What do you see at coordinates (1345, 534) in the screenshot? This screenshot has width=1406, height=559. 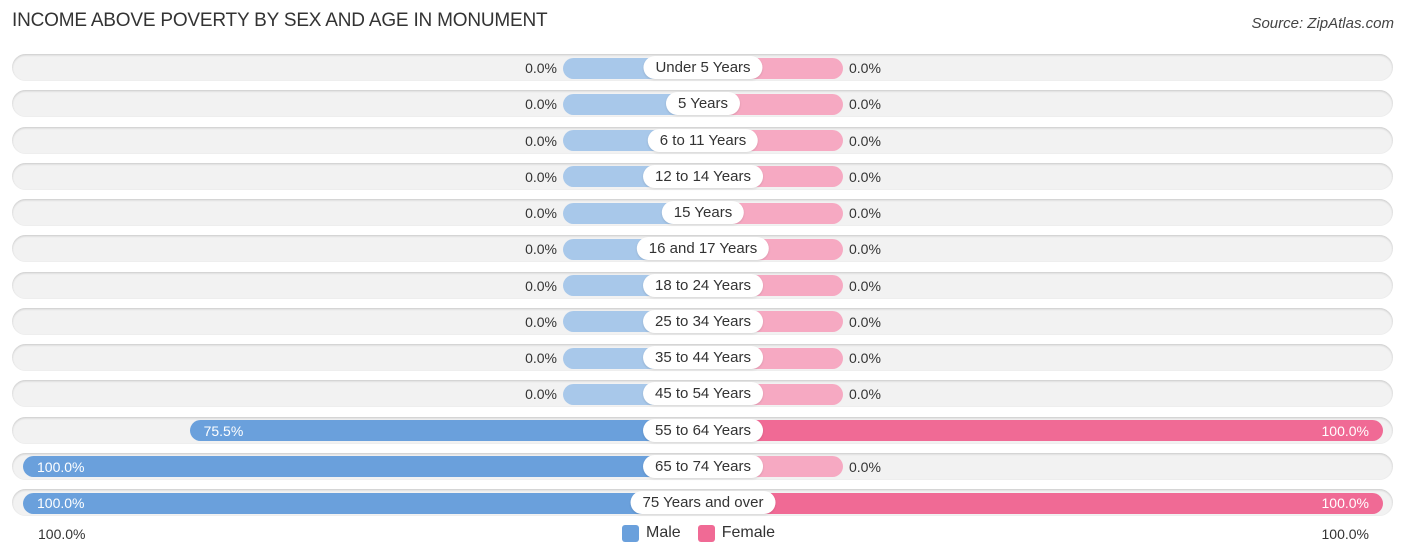 I see `axis-label-right: 100.0%` at bounding box center [1345, 534].